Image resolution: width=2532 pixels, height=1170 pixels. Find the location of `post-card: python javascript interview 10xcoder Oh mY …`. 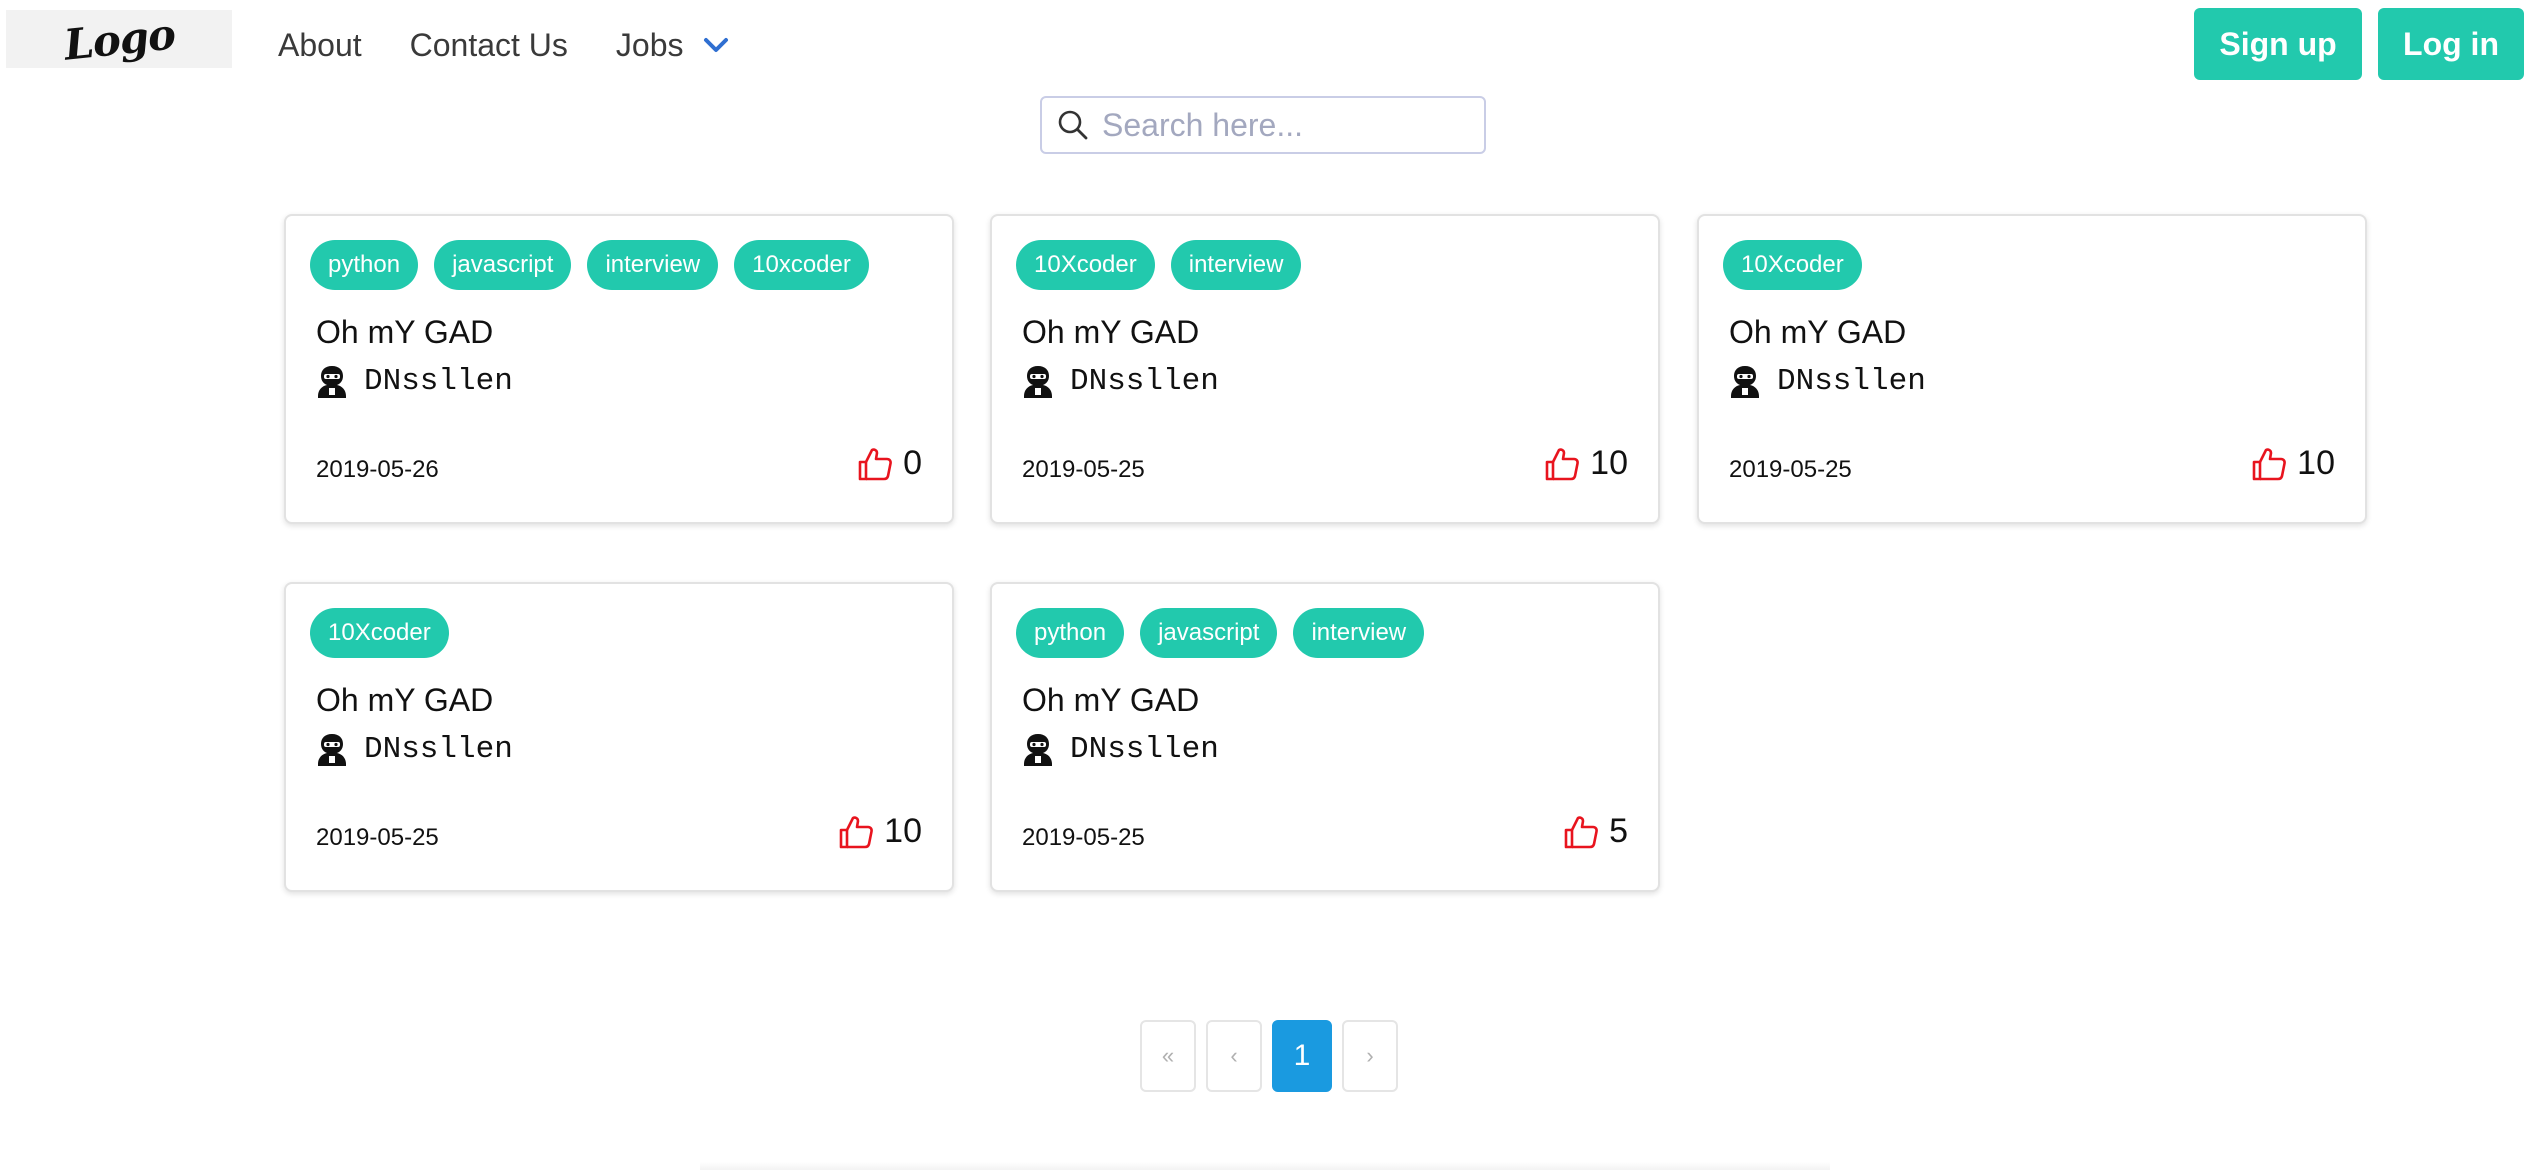

post-card: python javascript interview 10xcoder Oh mY … is located at coordinates (619, 369).